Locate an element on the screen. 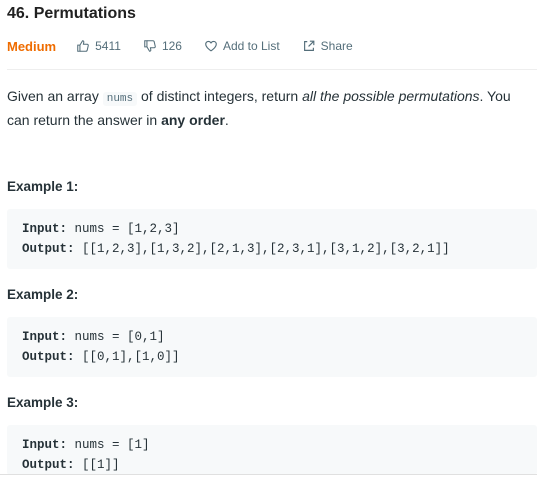 This screenshot has height=483, width=537. description-emphasis: all the possible permutations is located at coordinates (391, 96).